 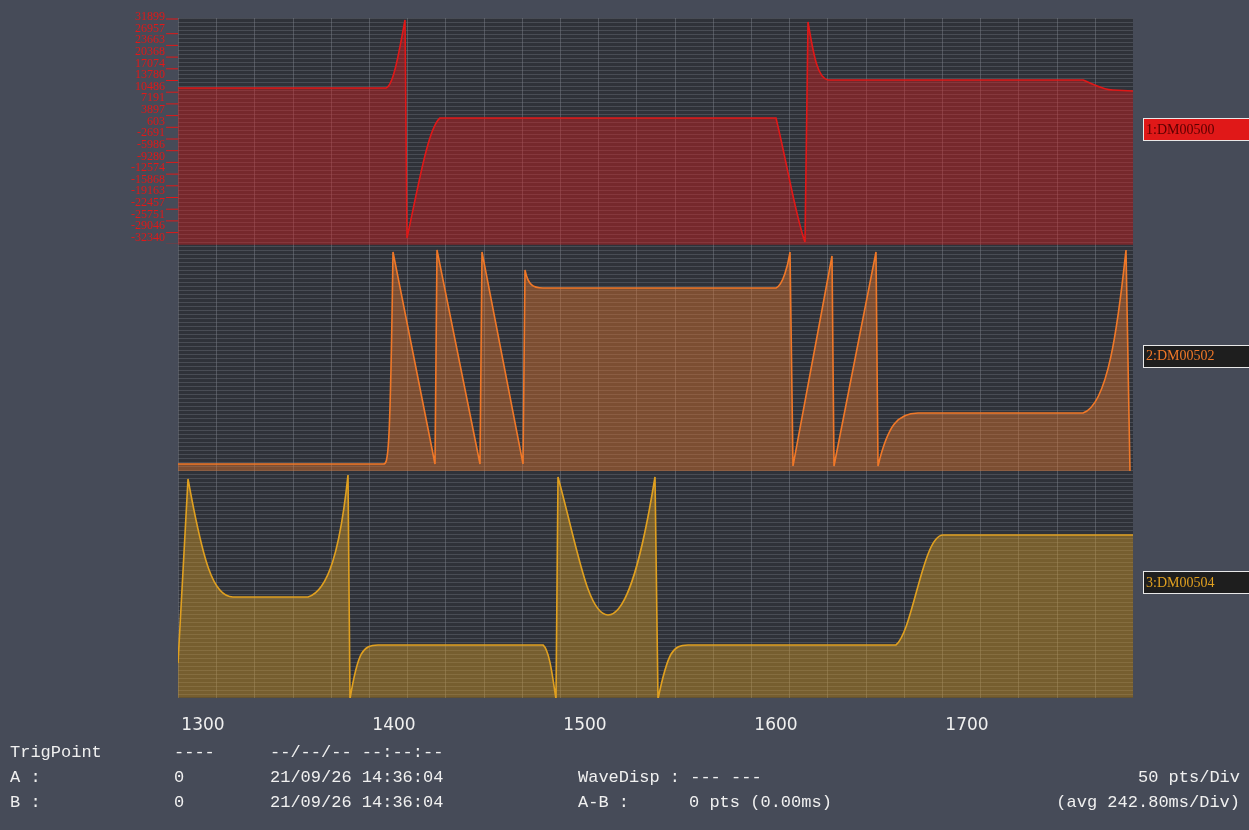 I want to click on x-axis-label: 1400, so click(x=394, y=724).